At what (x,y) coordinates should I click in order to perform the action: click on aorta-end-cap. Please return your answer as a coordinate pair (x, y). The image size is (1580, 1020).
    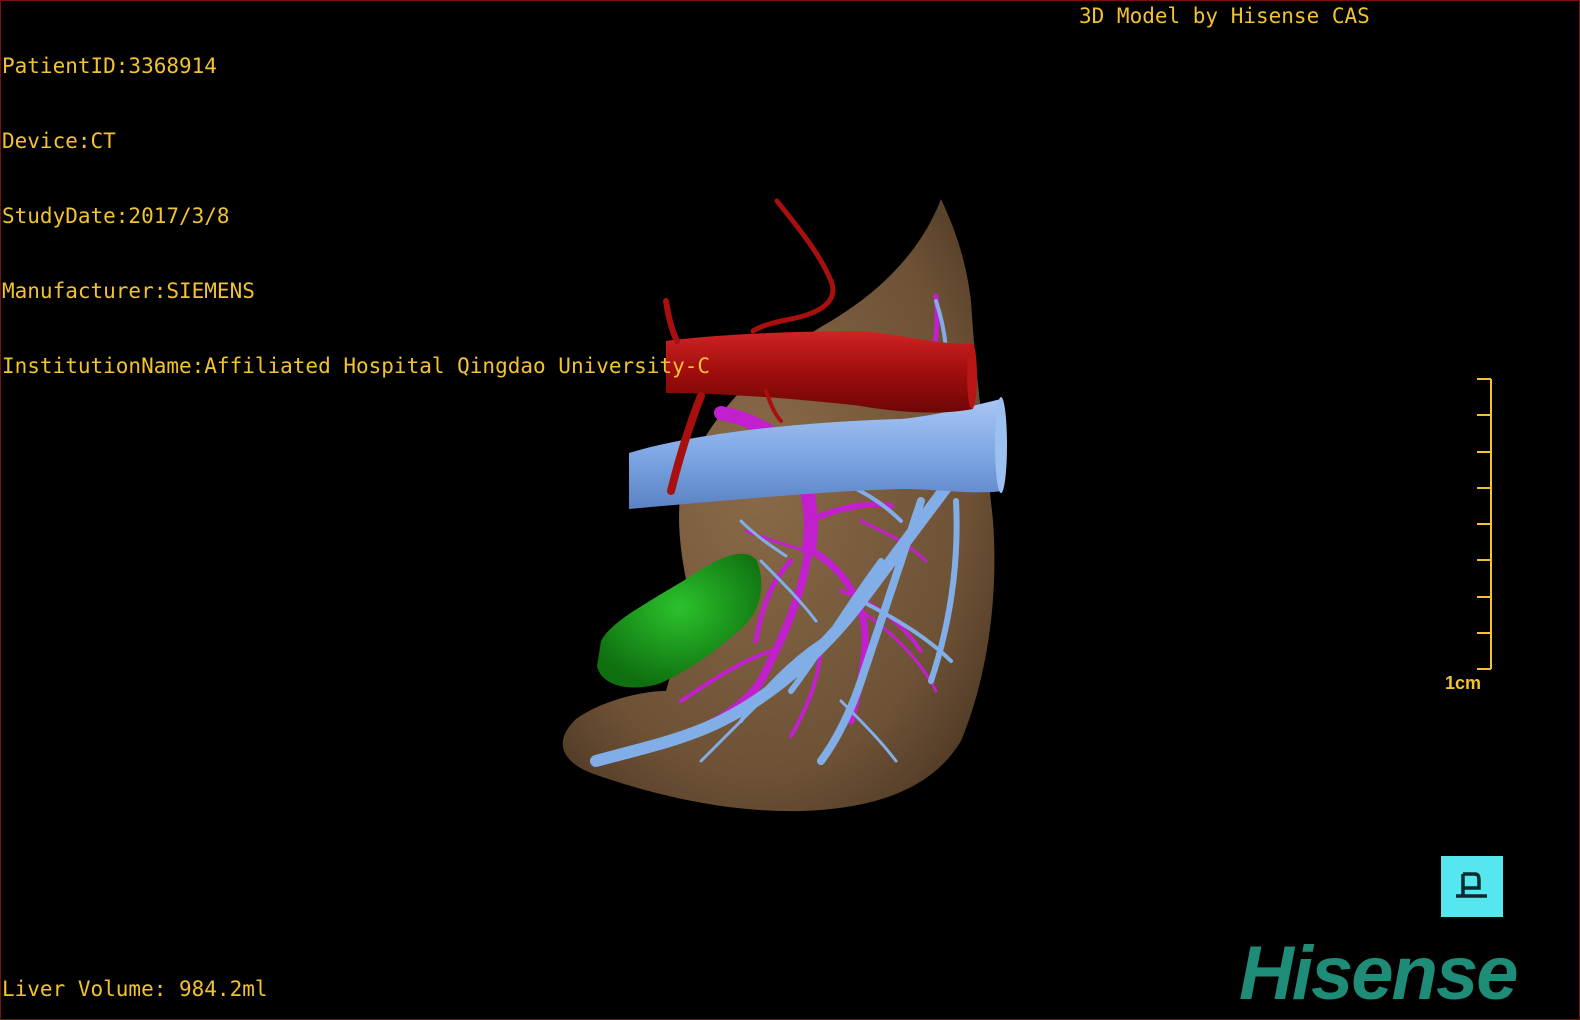
    Looking at the image, I should click on (972, 376).